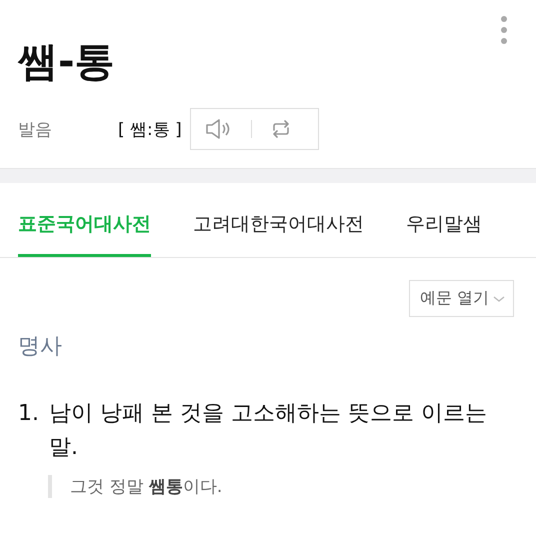  What do you see at coordinates (66, 62) in the screenshot?
I see `headword: 쌤-통` at bounding box center [66, 62].